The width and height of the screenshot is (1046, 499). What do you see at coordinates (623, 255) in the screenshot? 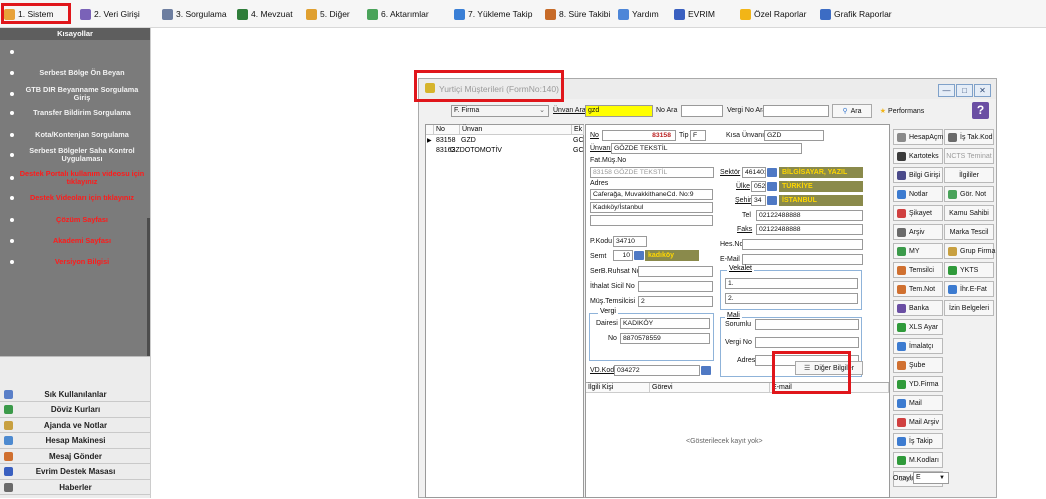
I see `semt-code-field: 10` at bounding box center [623, 255].